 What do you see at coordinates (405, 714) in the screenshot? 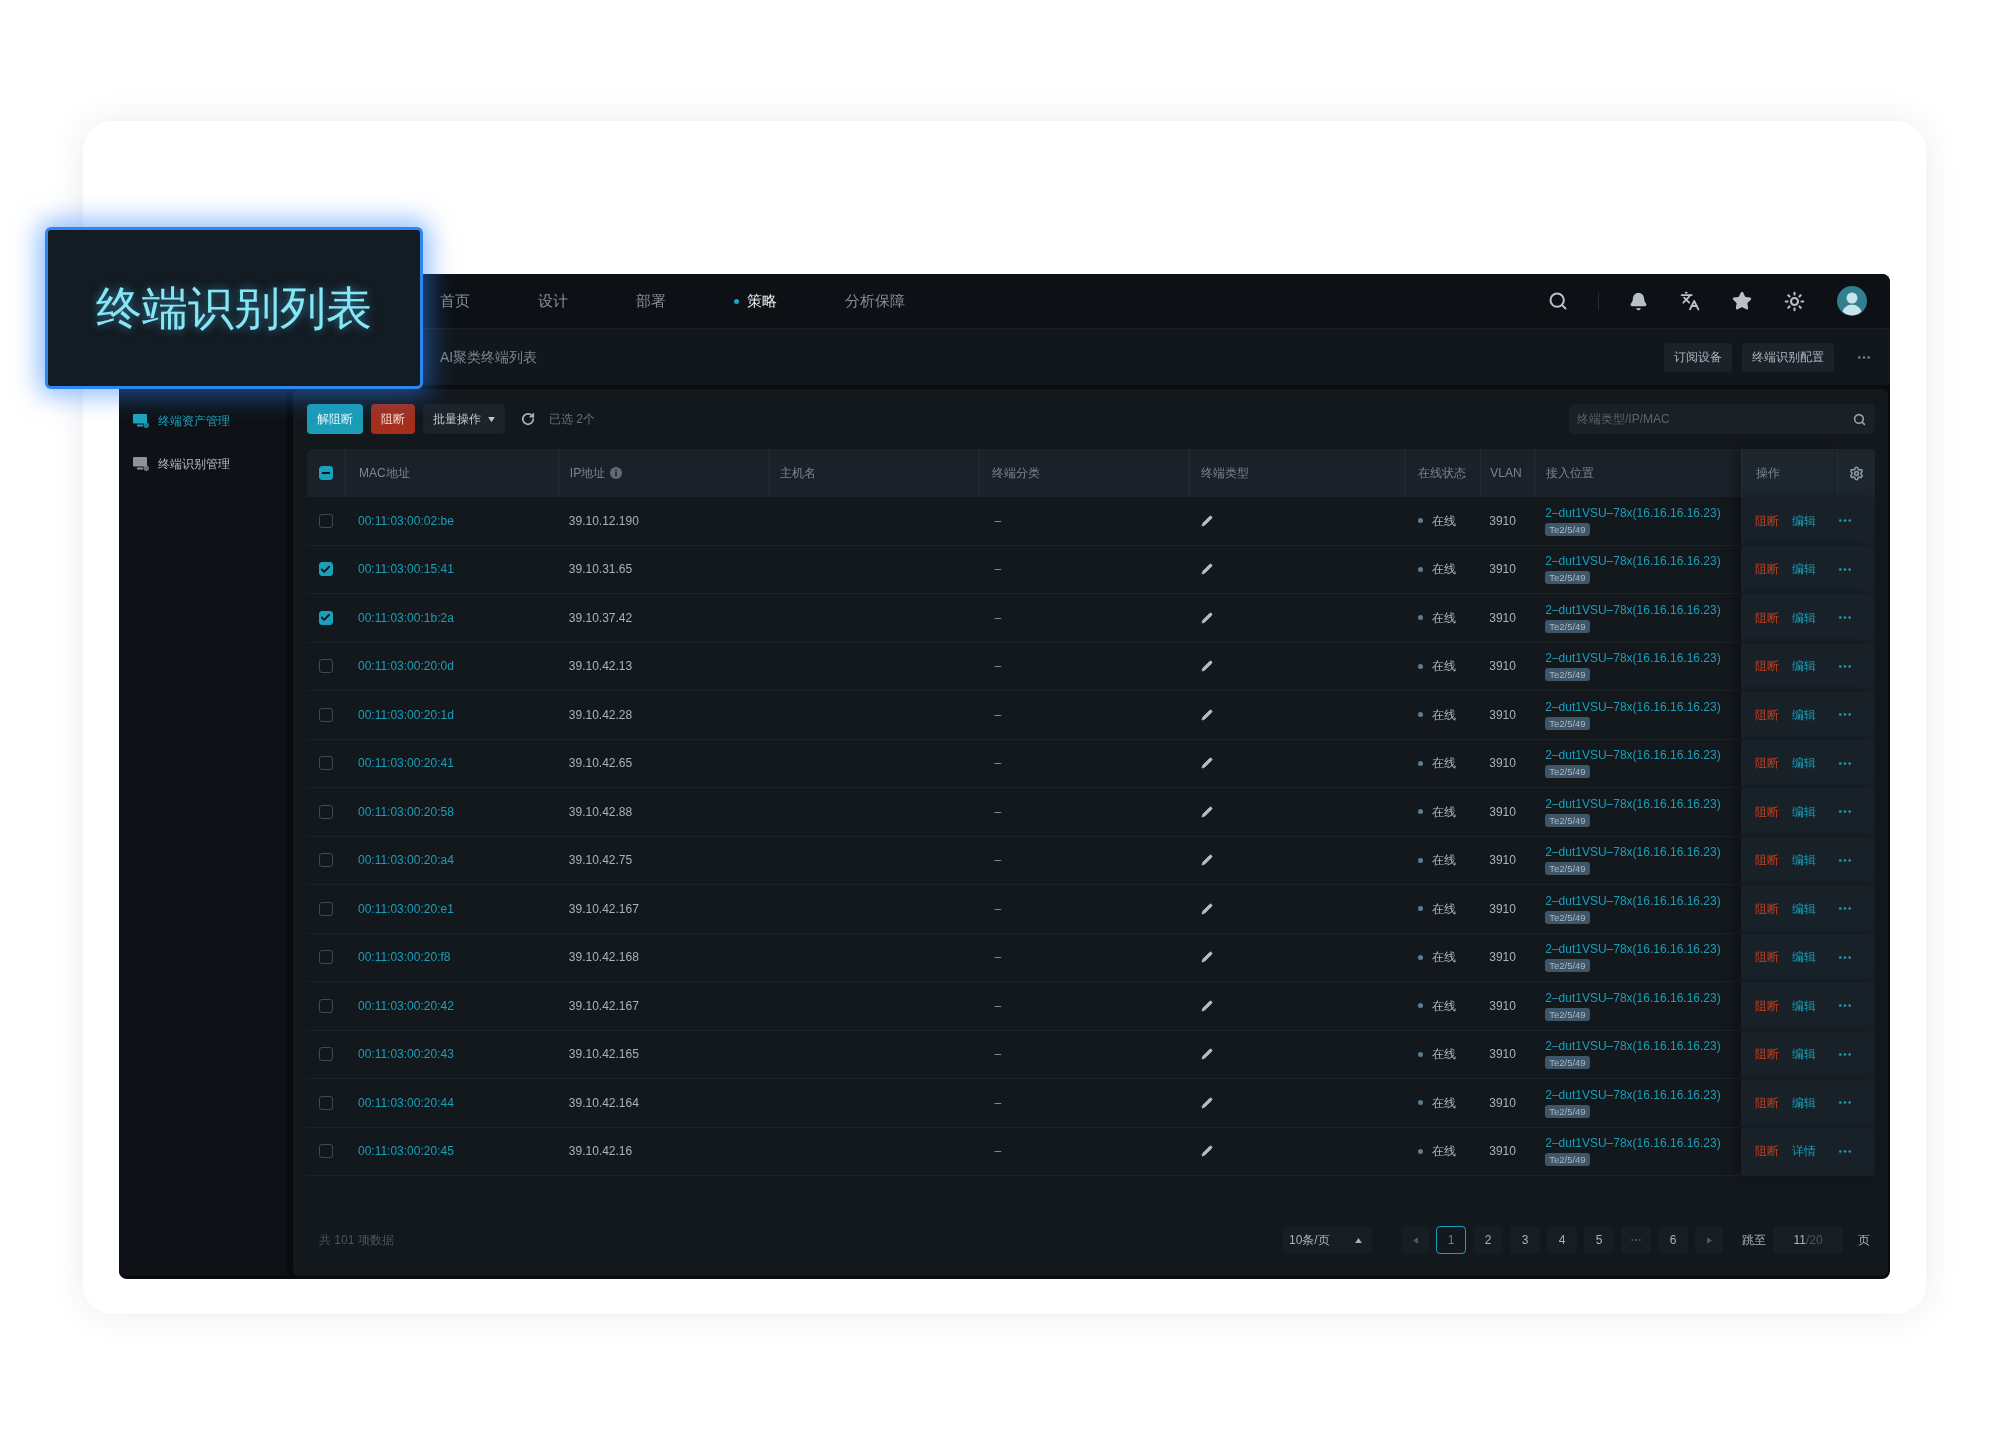
I see `mac-link: 00:11:03:00:20:1d` at bounding box center [405, 714].